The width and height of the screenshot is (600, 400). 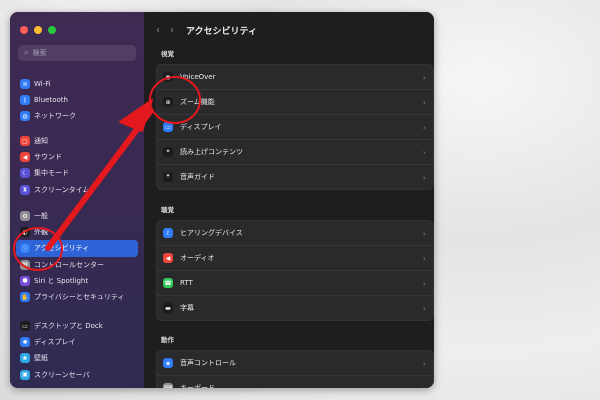 I want to click on speech-icon: ❝, so click(x=168, y=152).